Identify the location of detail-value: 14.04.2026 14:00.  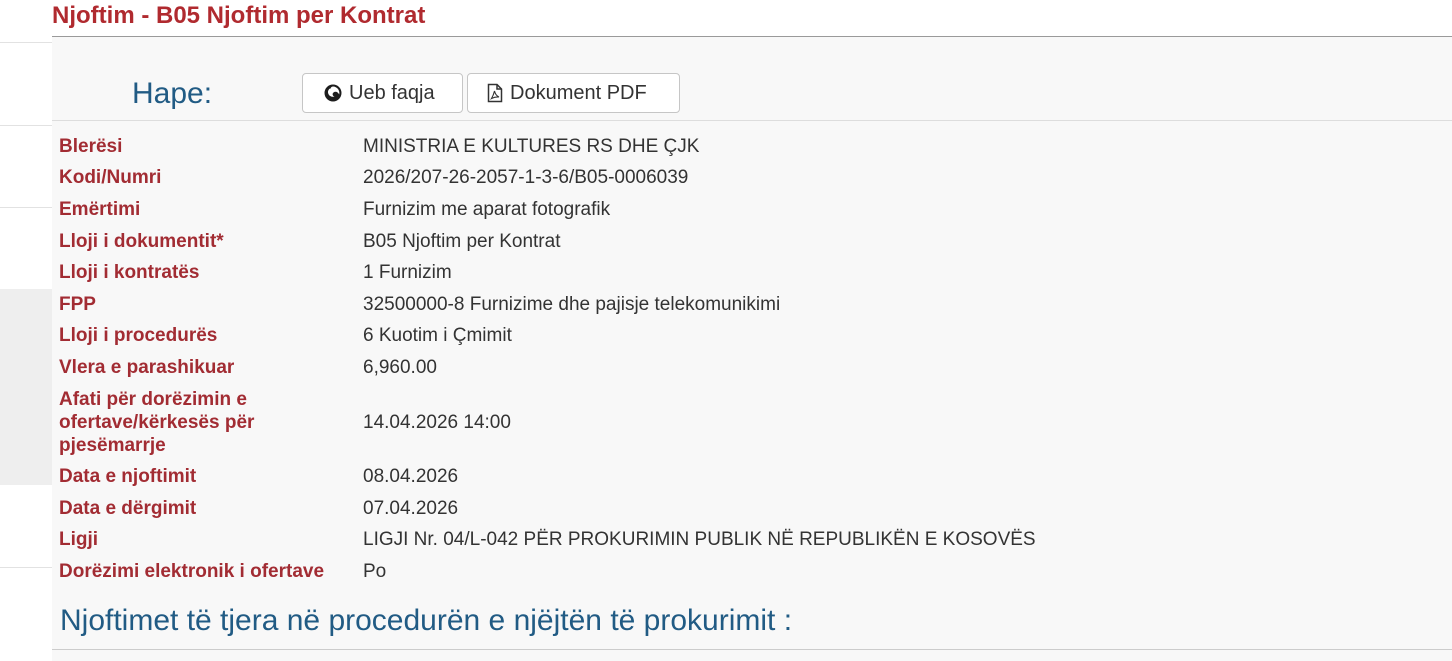
(437, 422).